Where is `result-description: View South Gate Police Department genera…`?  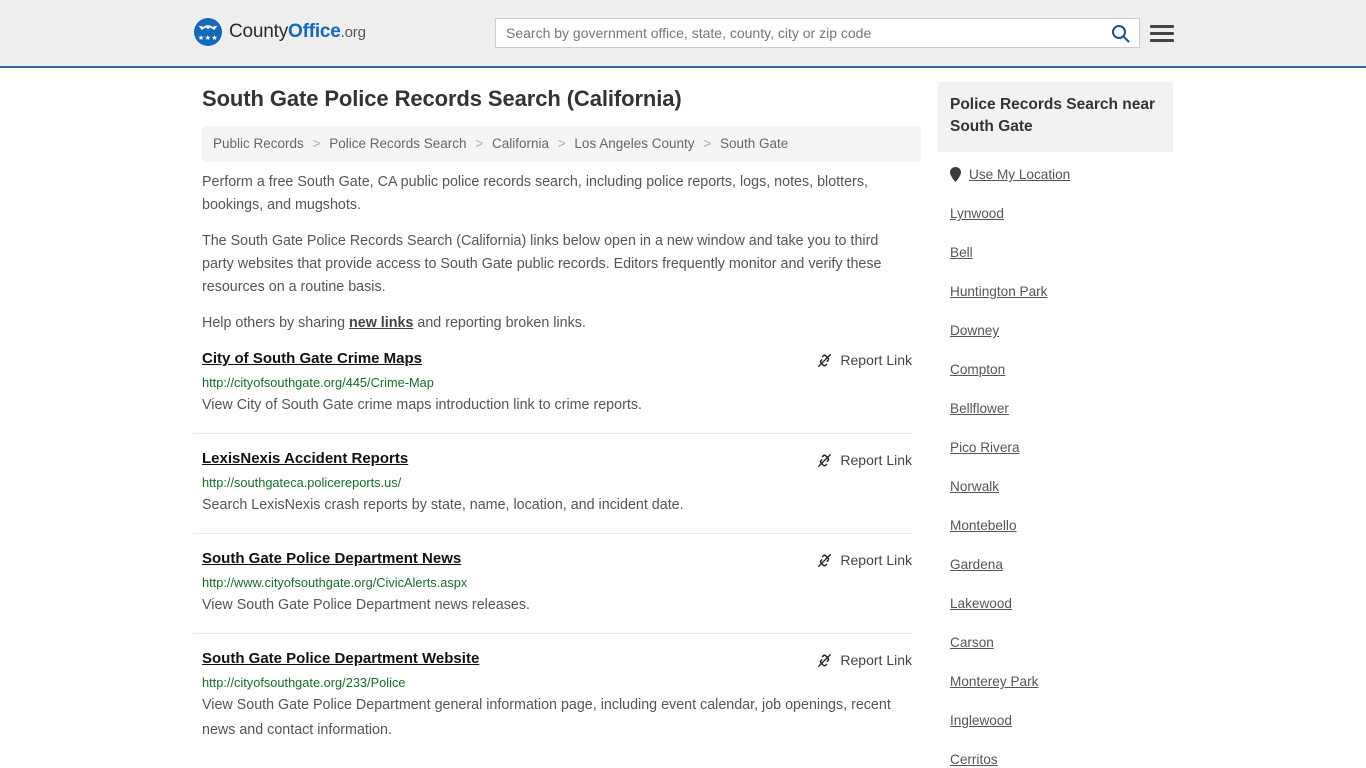 result-description: View South Gate Police Department genera… is located at coordinates (546, 717).